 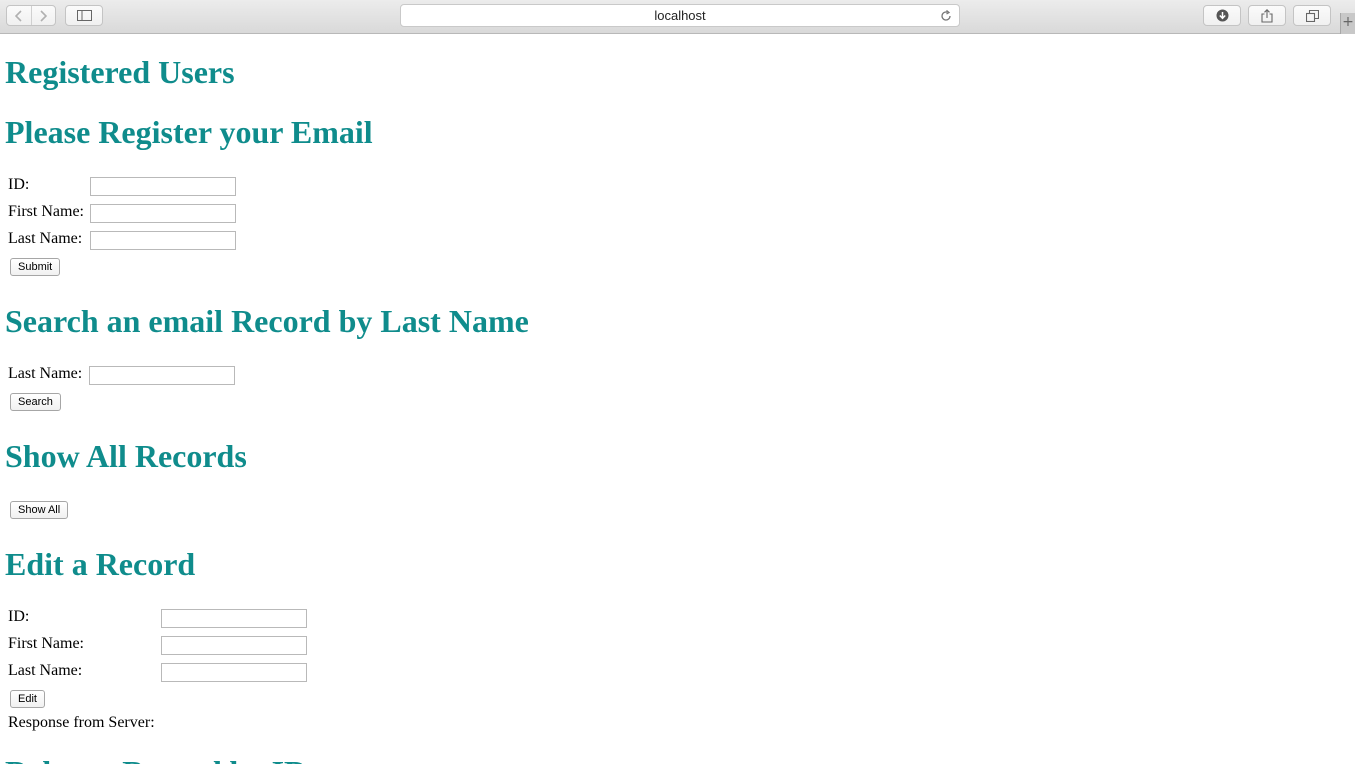 I want to click on edit-first-name-label: First Name:, so click(x=46, y=643).